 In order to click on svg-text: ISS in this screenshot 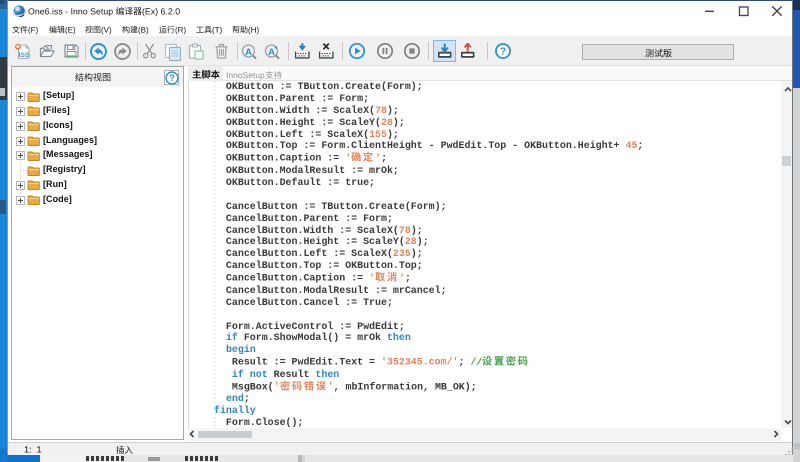, I will do `click(24, 55)`.